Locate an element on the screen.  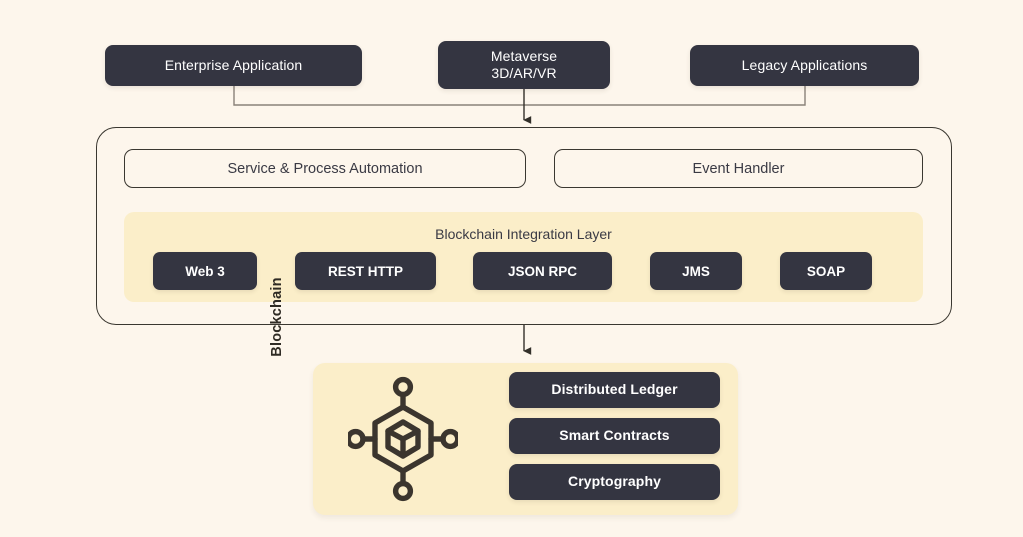
protocol-chip-soap-label: SOAP is located at coordinates (826, 271).